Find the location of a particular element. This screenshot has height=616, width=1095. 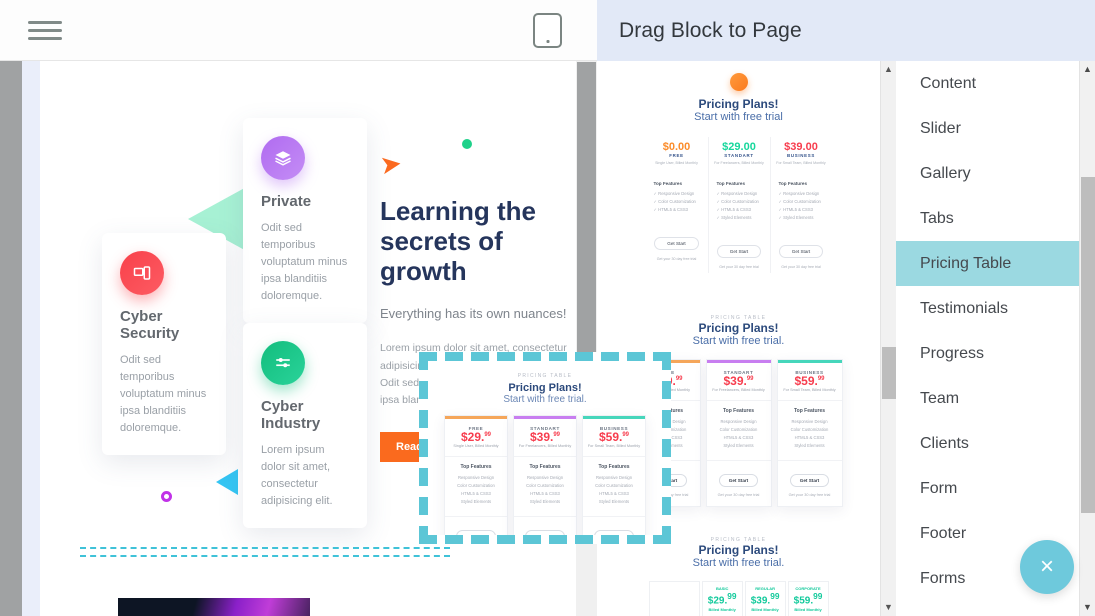

block-kicker: PRICING TABLE is located at coordinates (545, 376).